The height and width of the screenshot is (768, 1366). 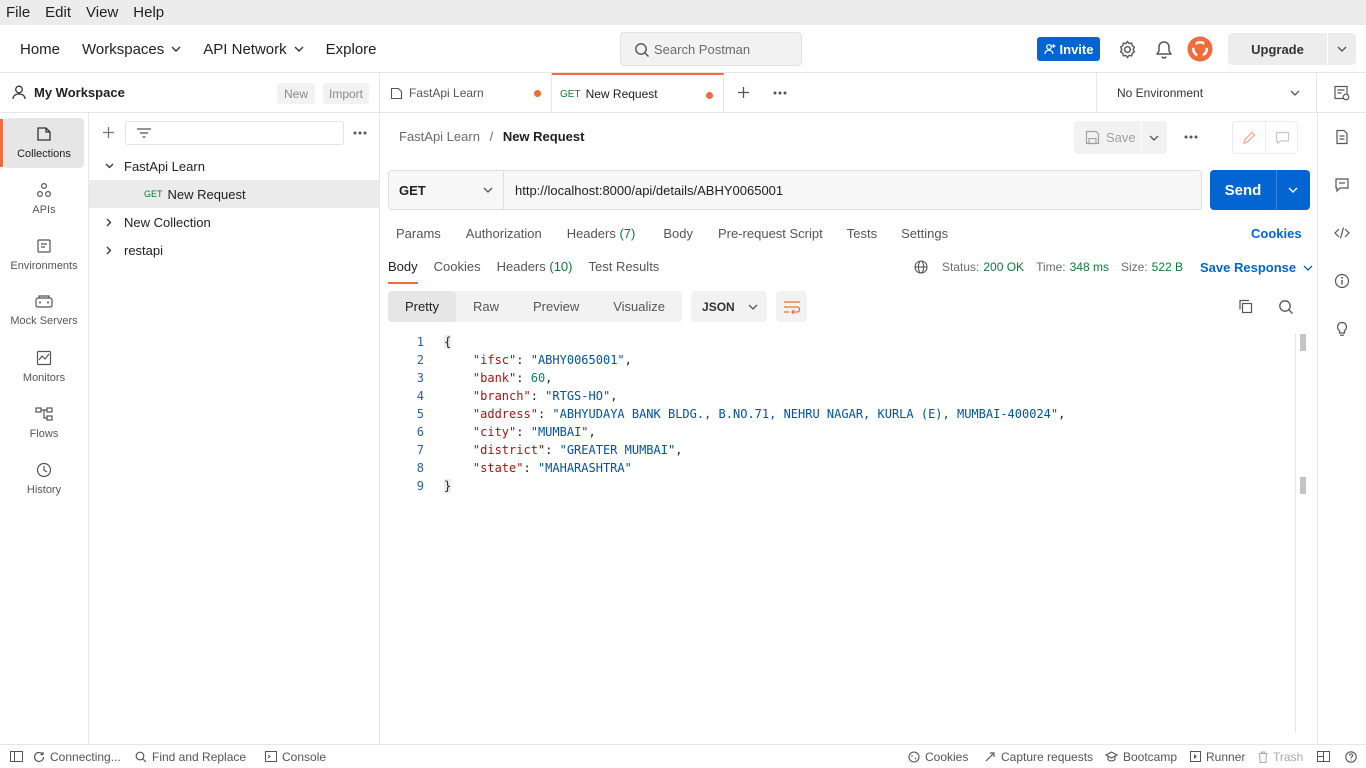 What do you see at coordinates (678, 233) in the screenshot?
I see `tab-body: Body` at bounding box center [678, 233].